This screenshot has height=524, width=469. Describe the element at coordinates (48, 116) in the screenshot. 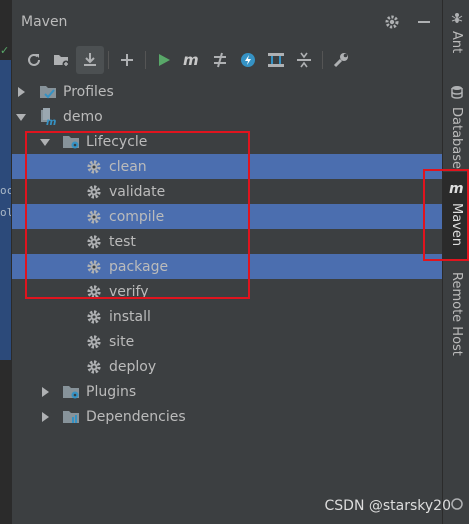

I see `maven-project-icon: m` at that location.